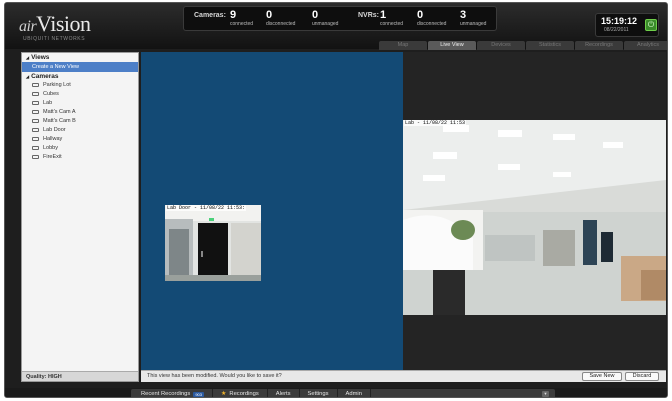 This screenshot has height=401, width=672. Describe the element at coordinates (325, 18) in the screenshot. I see `cameras-unmanaged: 0 unmanaged` at that location.